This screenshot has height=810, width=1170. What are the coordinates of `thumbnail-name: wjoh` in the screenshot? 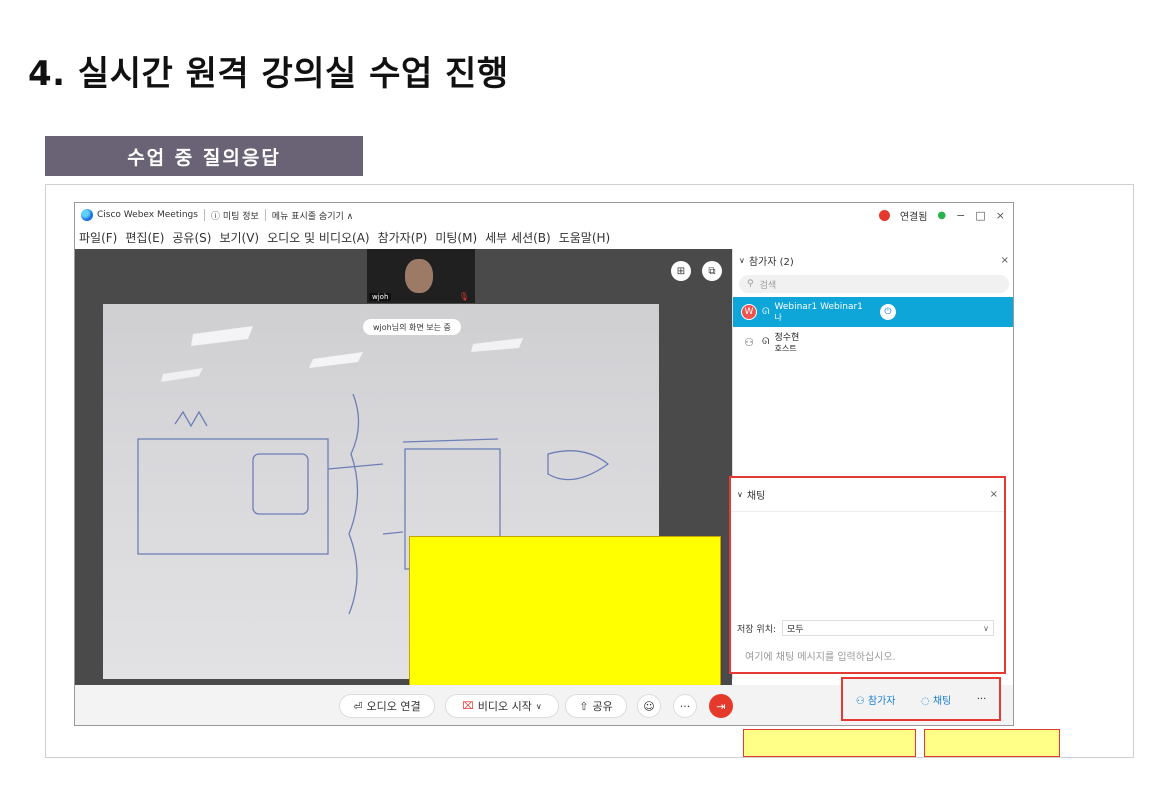 It's located at (380, 297).